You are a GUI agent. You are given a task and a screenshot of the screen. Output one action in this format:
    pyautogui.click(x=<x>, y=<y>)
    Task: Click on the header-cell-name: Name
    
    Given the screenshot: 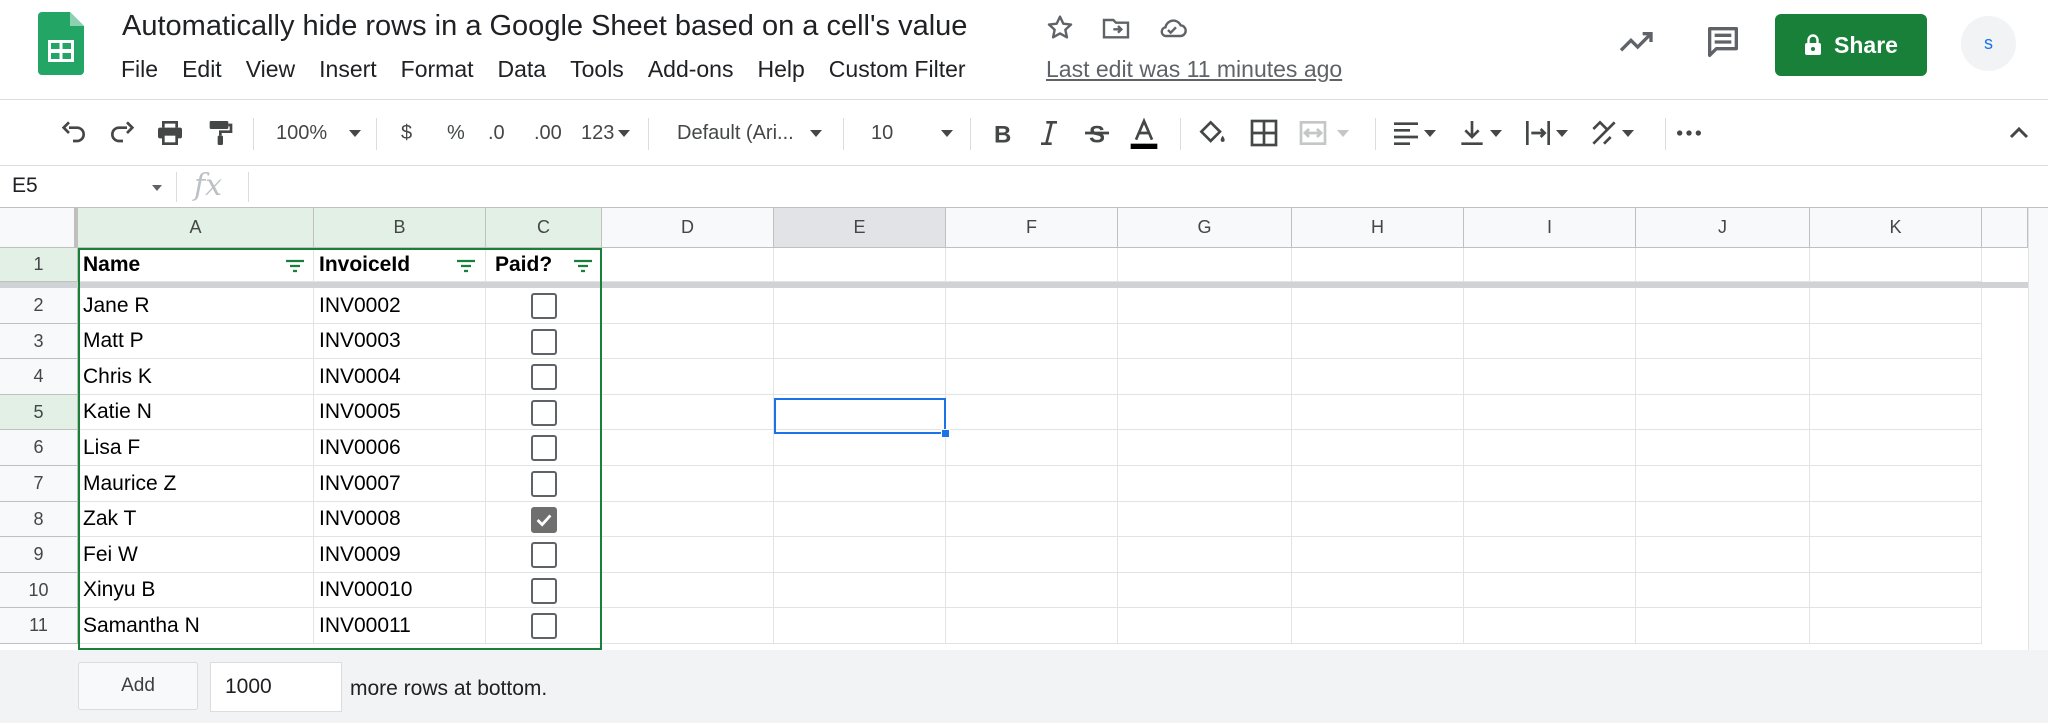 What is the action you would take?
    pyautogui.click(x=196, y=265)
    